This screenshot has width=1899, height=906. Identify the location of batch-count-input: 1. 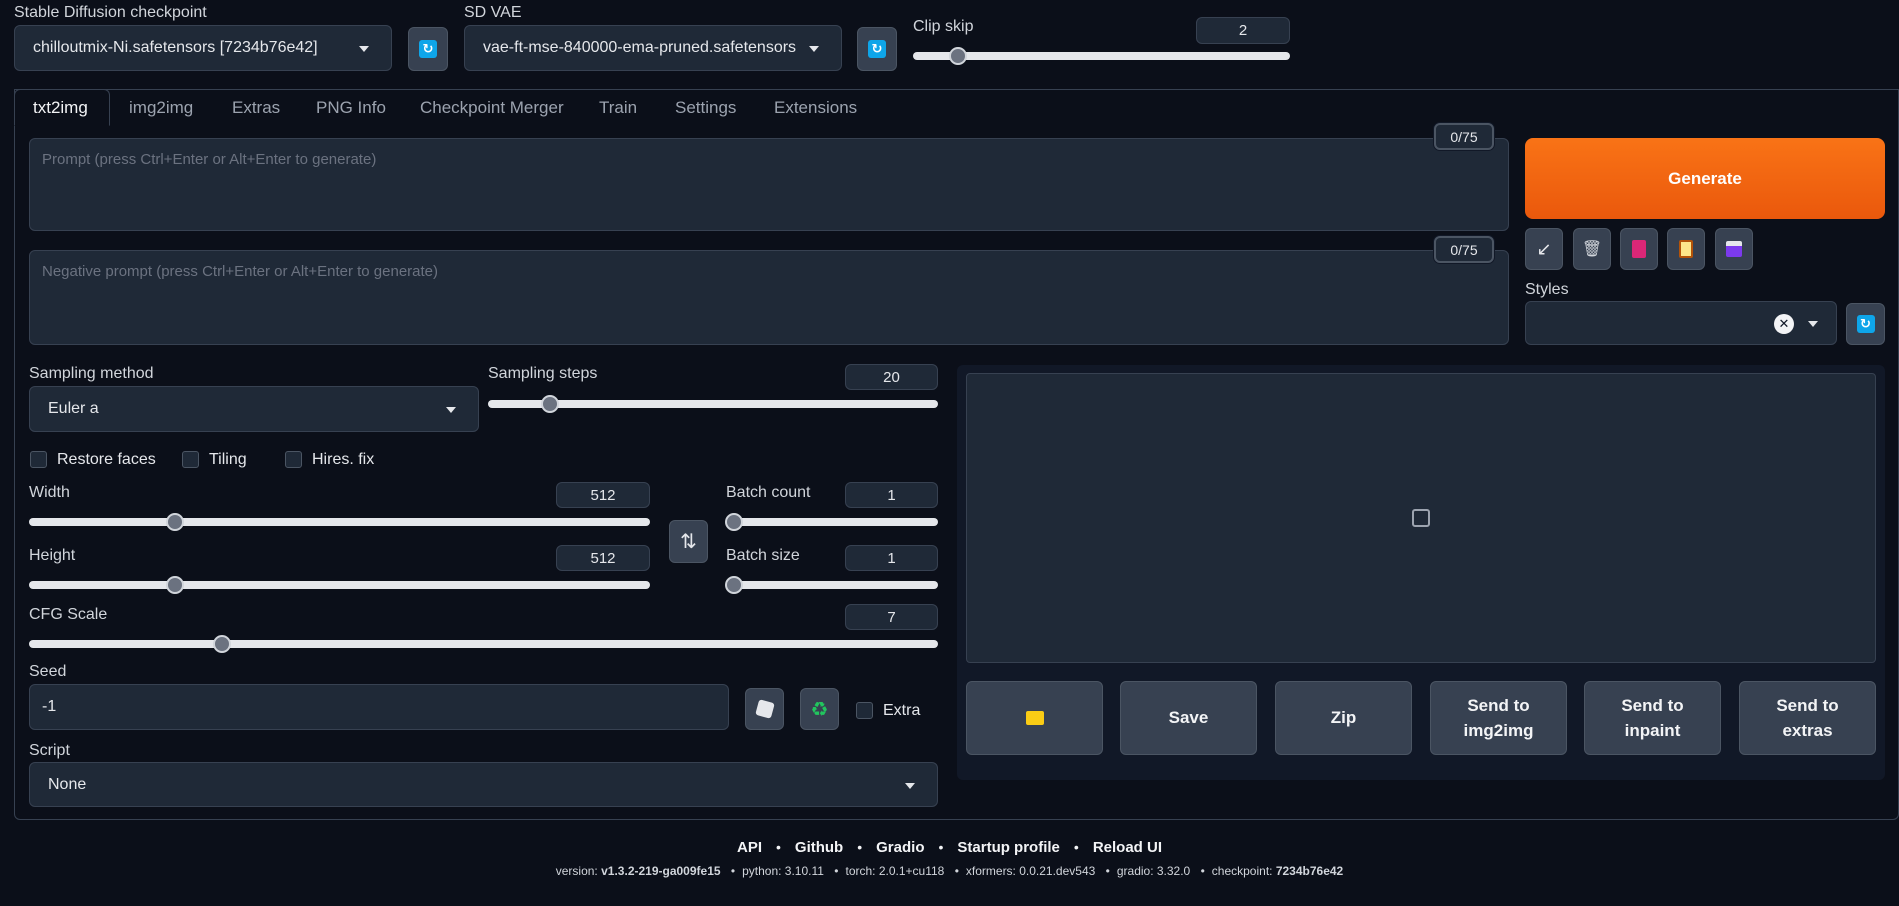
(891, 495).